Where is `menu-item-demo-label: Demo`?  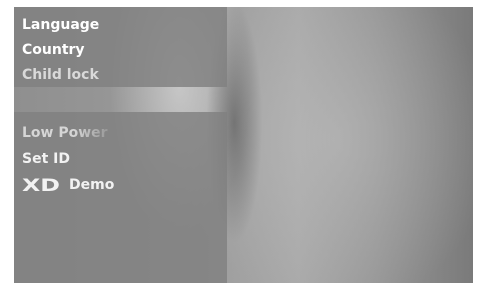
menu-item-demo-label: Demo is located at coordinates (92, 185).